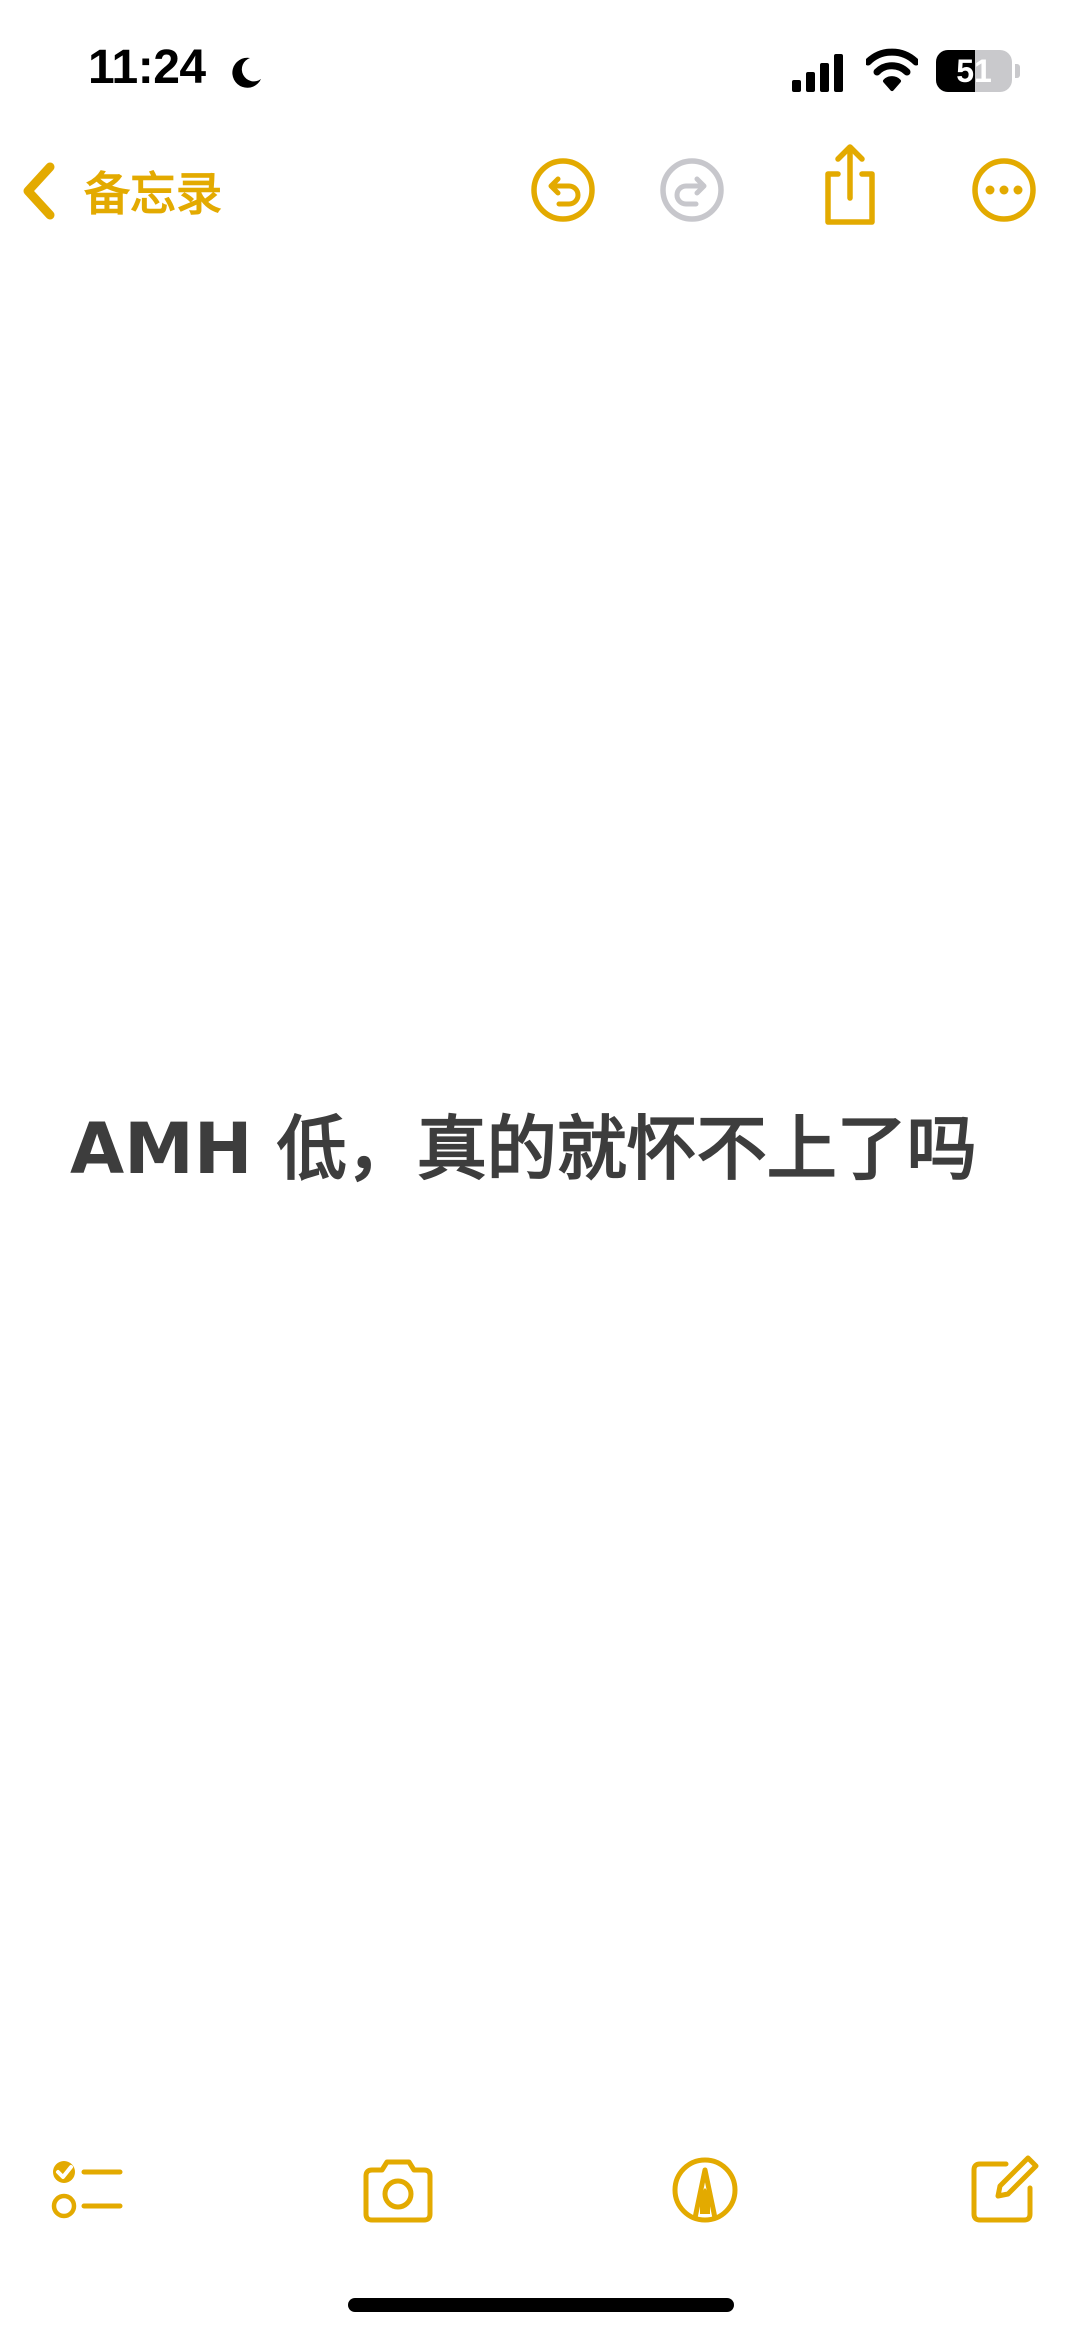 The width and height of the screenshot is (1080, 2337). What do you see at coordinates (398, 2190) in the screenshot?
I see `camera-icon` at bounding box center [398, 2190].